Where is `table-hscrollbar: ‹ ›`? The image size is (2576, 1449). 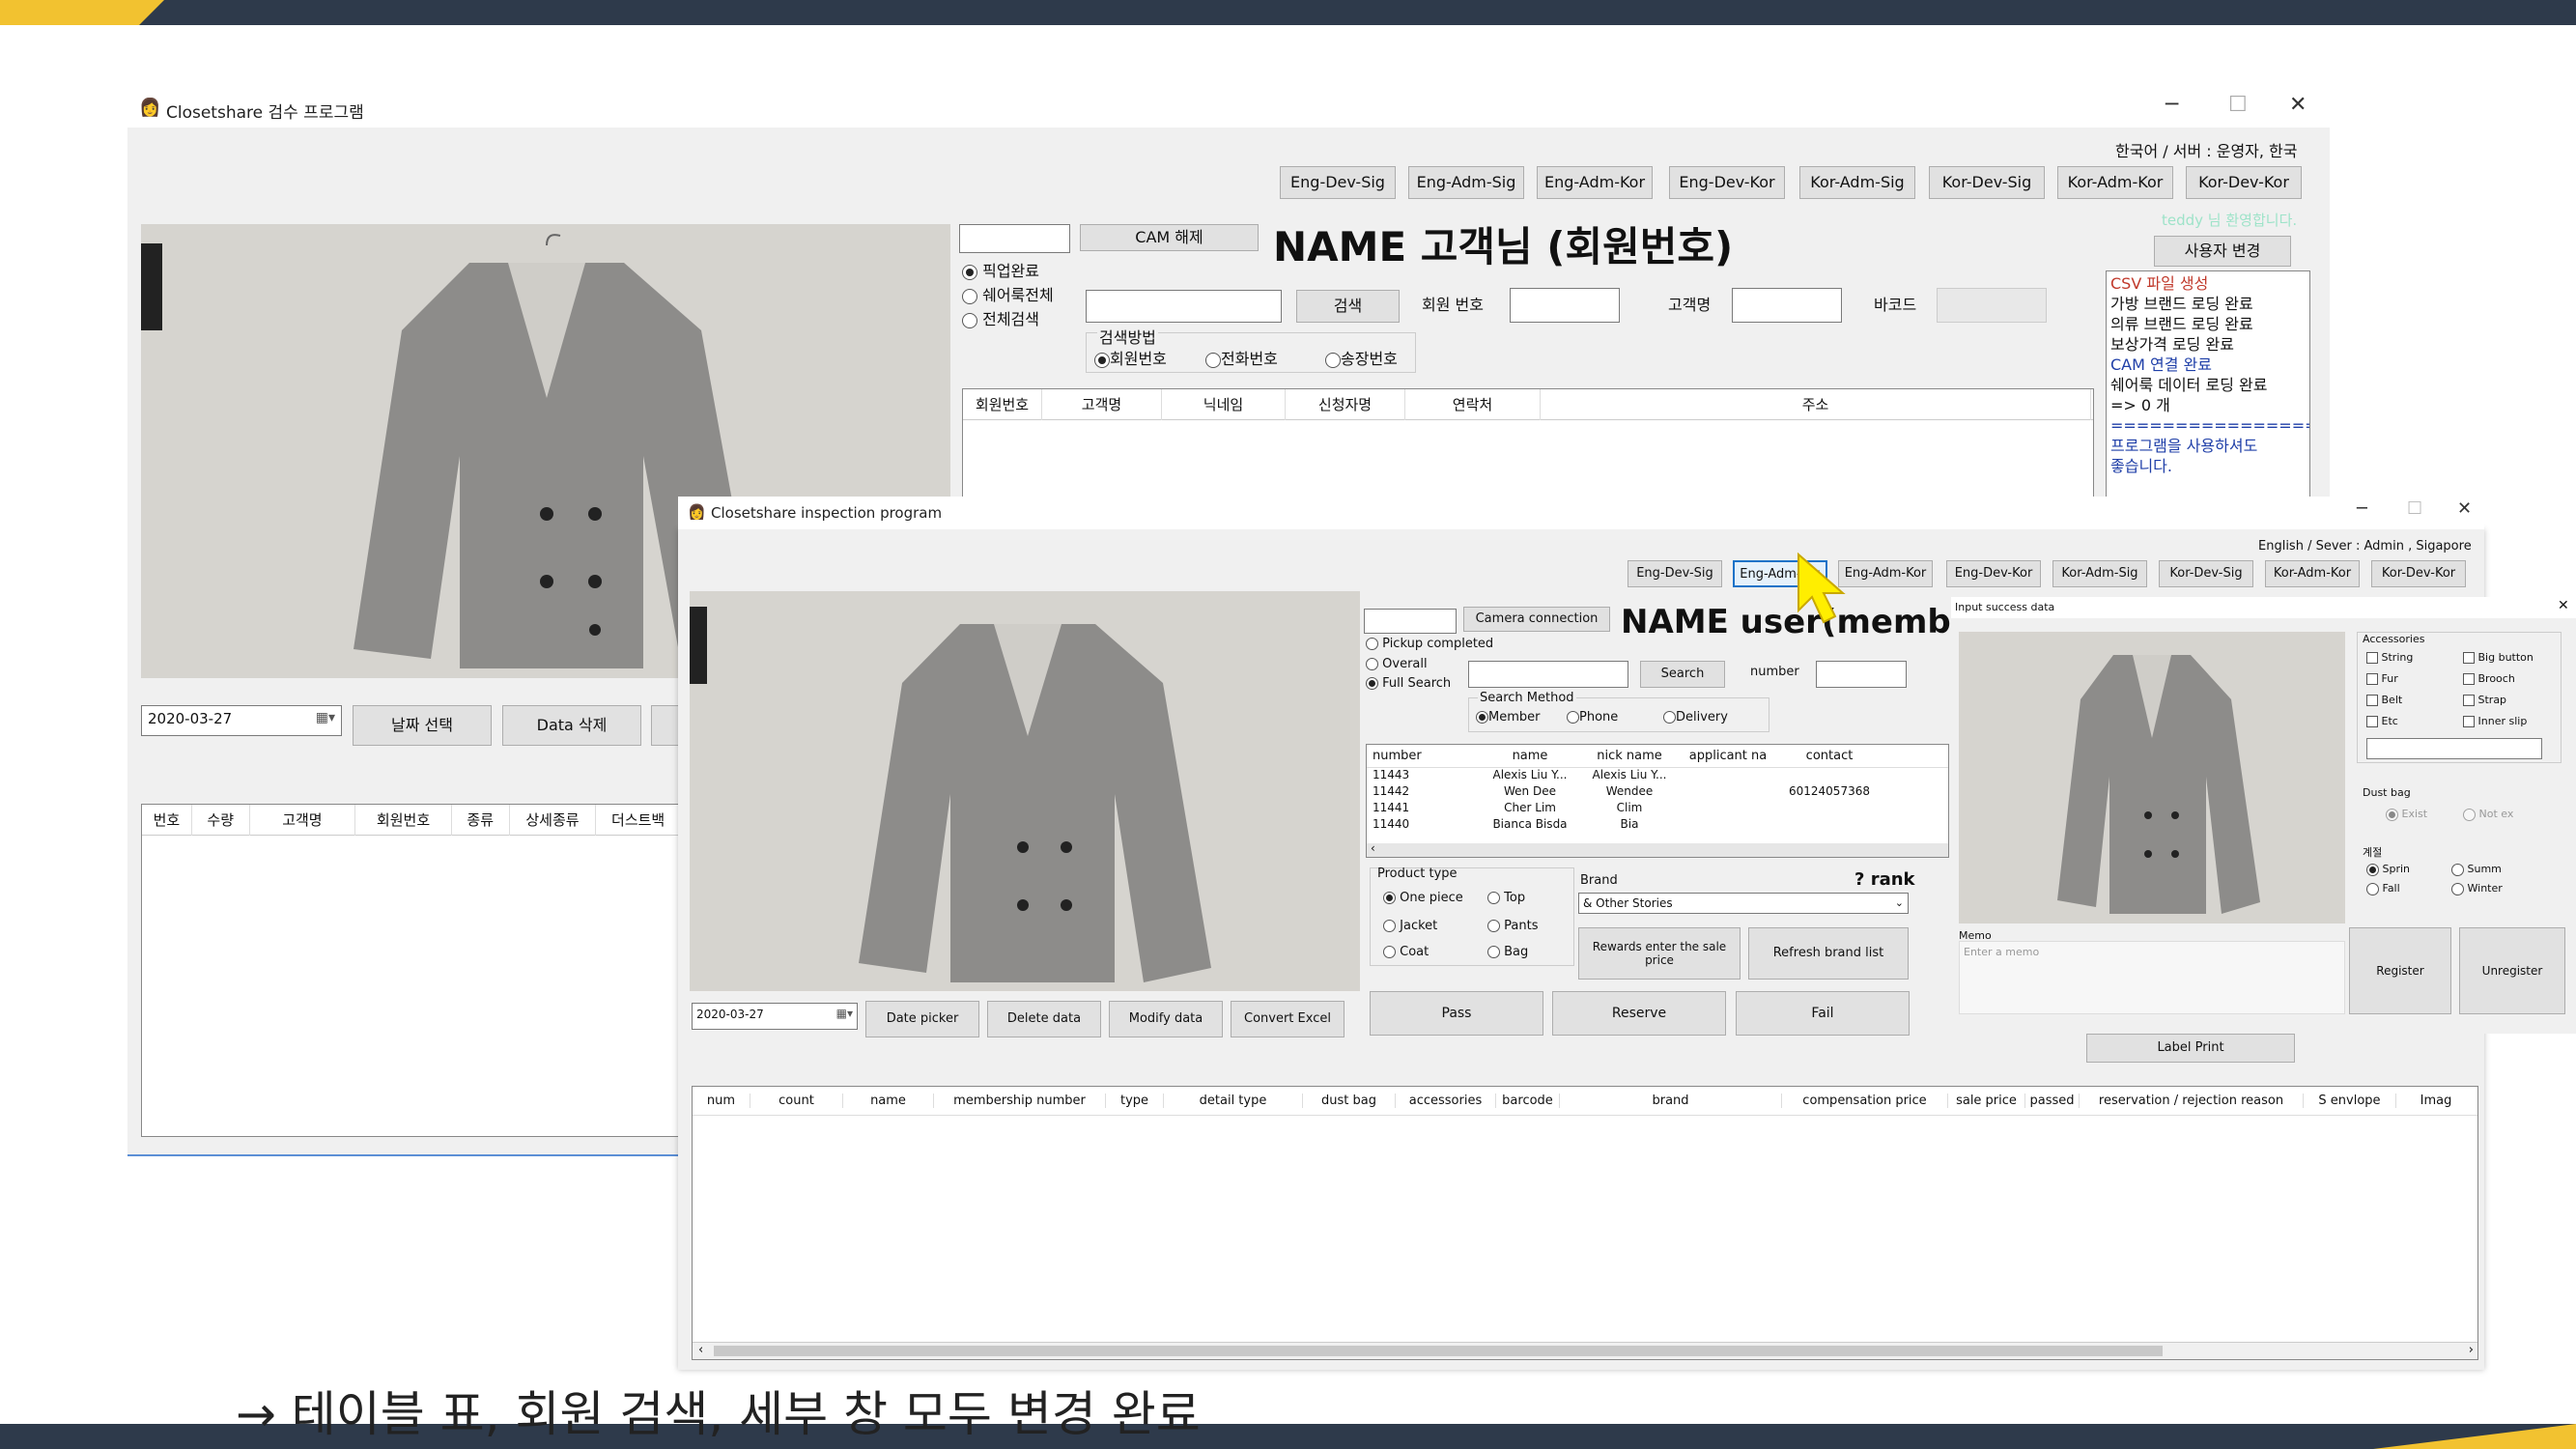
table-hscrollbar: ‹ › is located at coordinates (1585, 1350).